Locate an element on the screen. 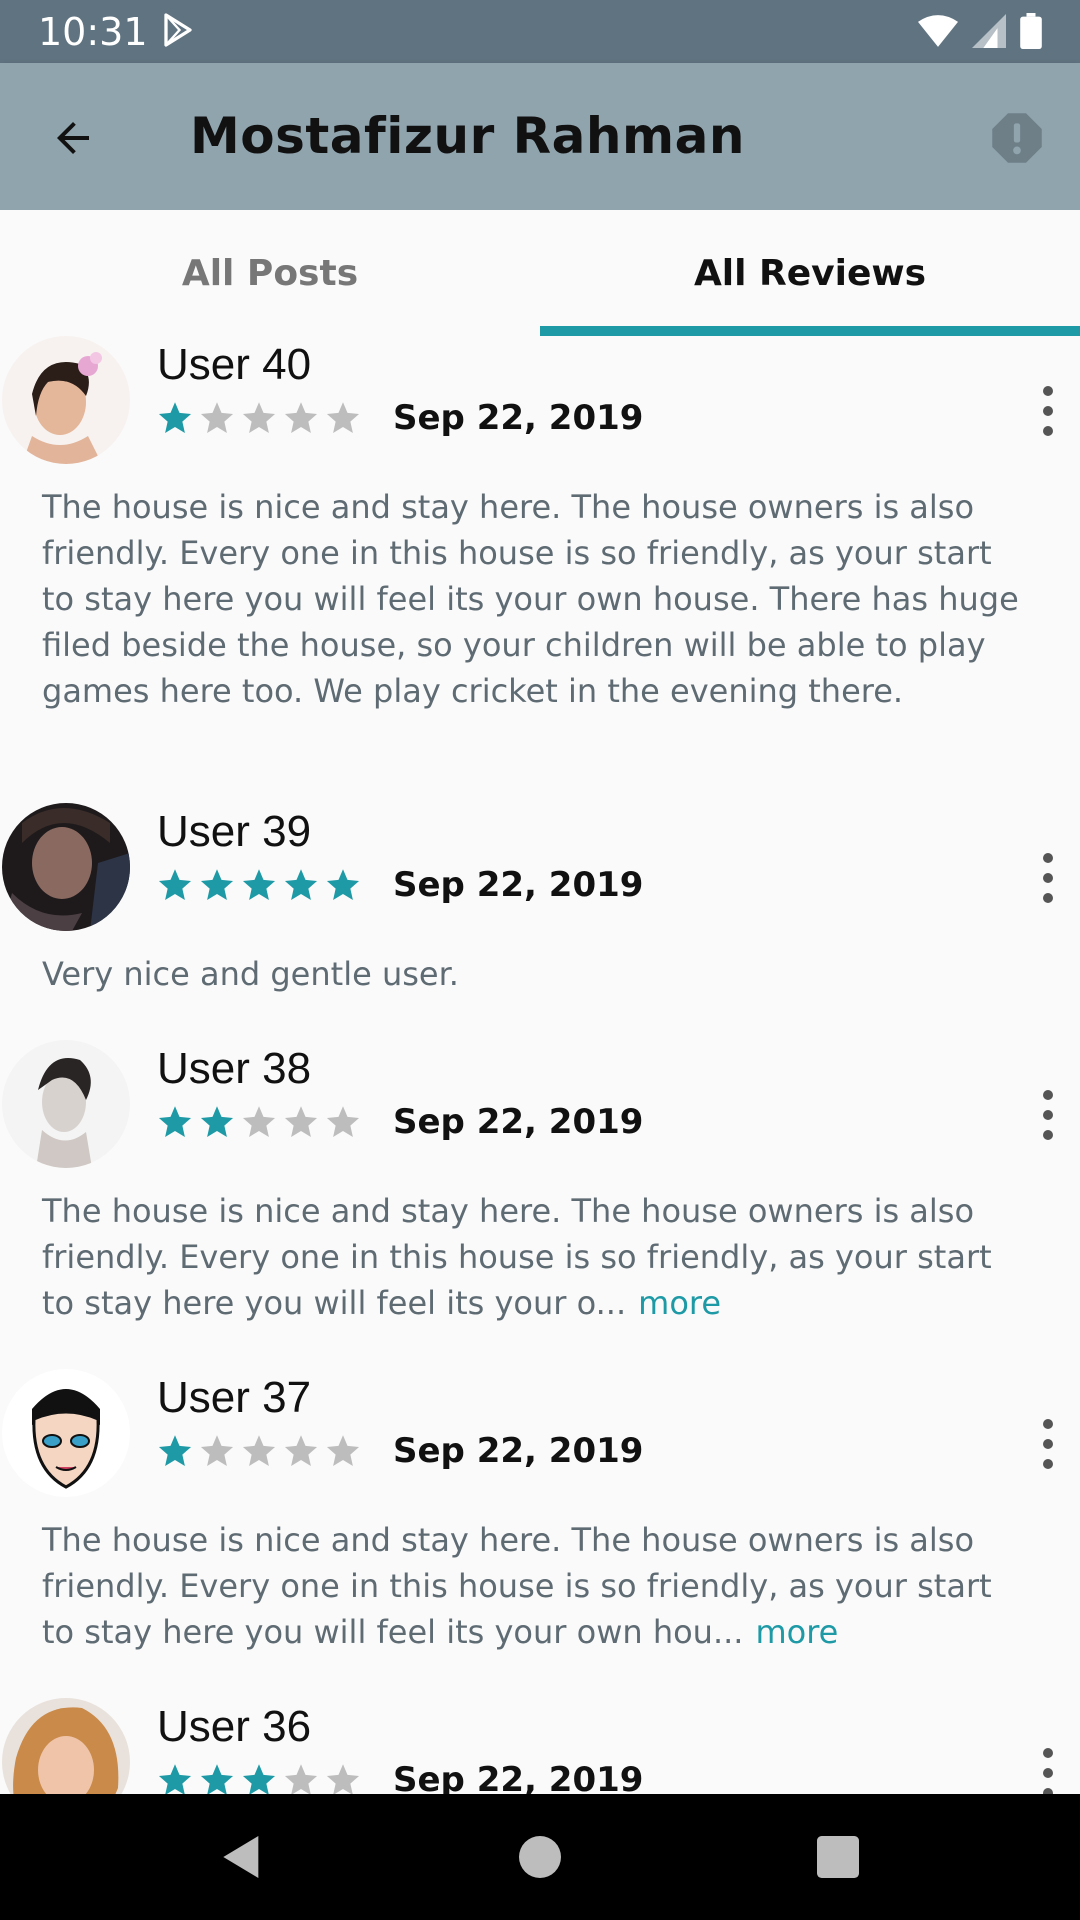 This screenshot has width=1080, height=1920. status-icons is located at coordinates (980, 31).